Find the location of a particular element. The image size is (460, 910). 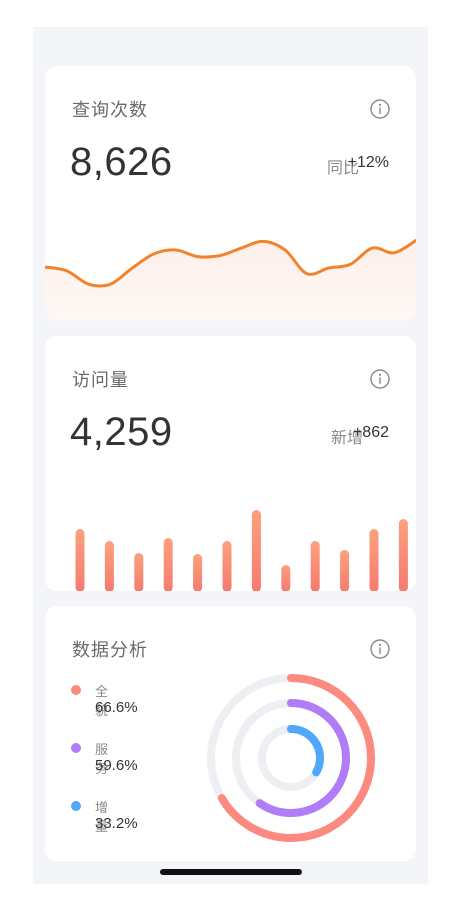

query-trend-chart is located at coordinates (230, 279).